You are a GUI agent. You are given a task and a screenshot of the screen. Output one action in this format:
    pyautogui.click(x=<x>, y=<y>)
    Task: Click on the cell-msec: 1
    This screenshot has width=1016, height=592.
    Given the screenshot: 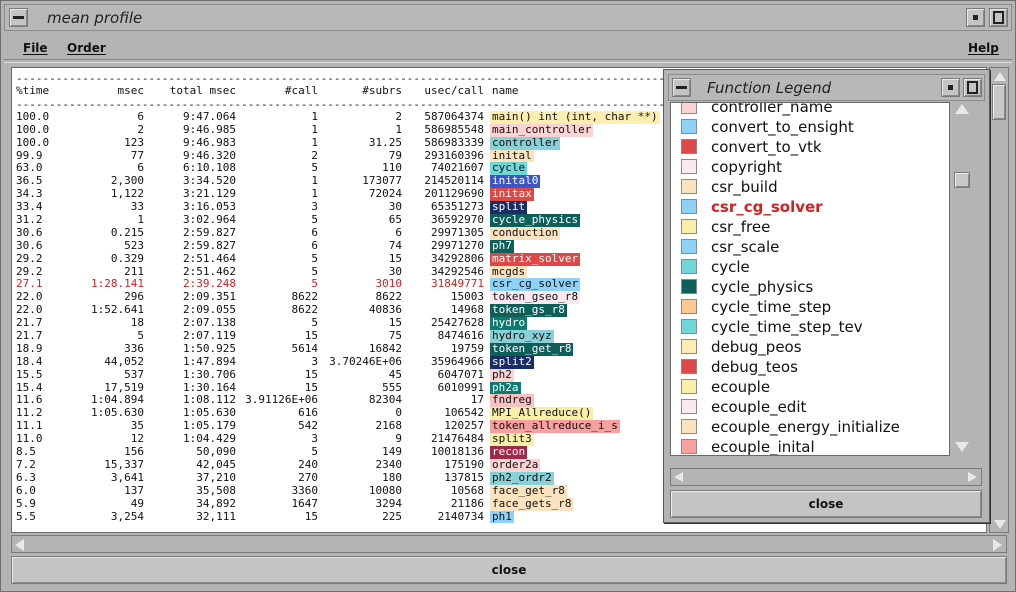 What is the action you would take?
    pyautogui.click(x=140, y=220)
    